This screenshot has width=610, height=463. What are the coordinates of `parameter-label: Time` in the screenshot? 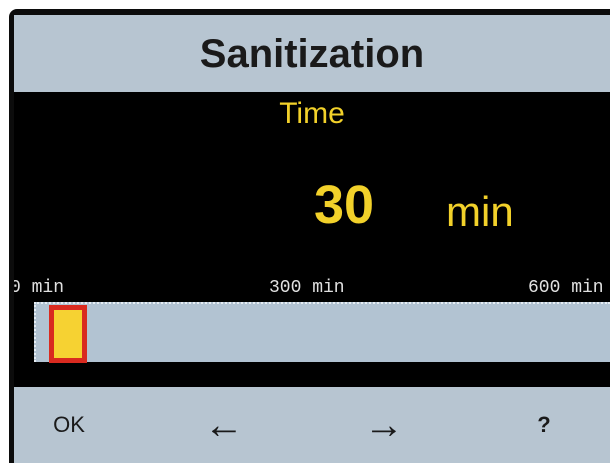 It's located at (312, 113).